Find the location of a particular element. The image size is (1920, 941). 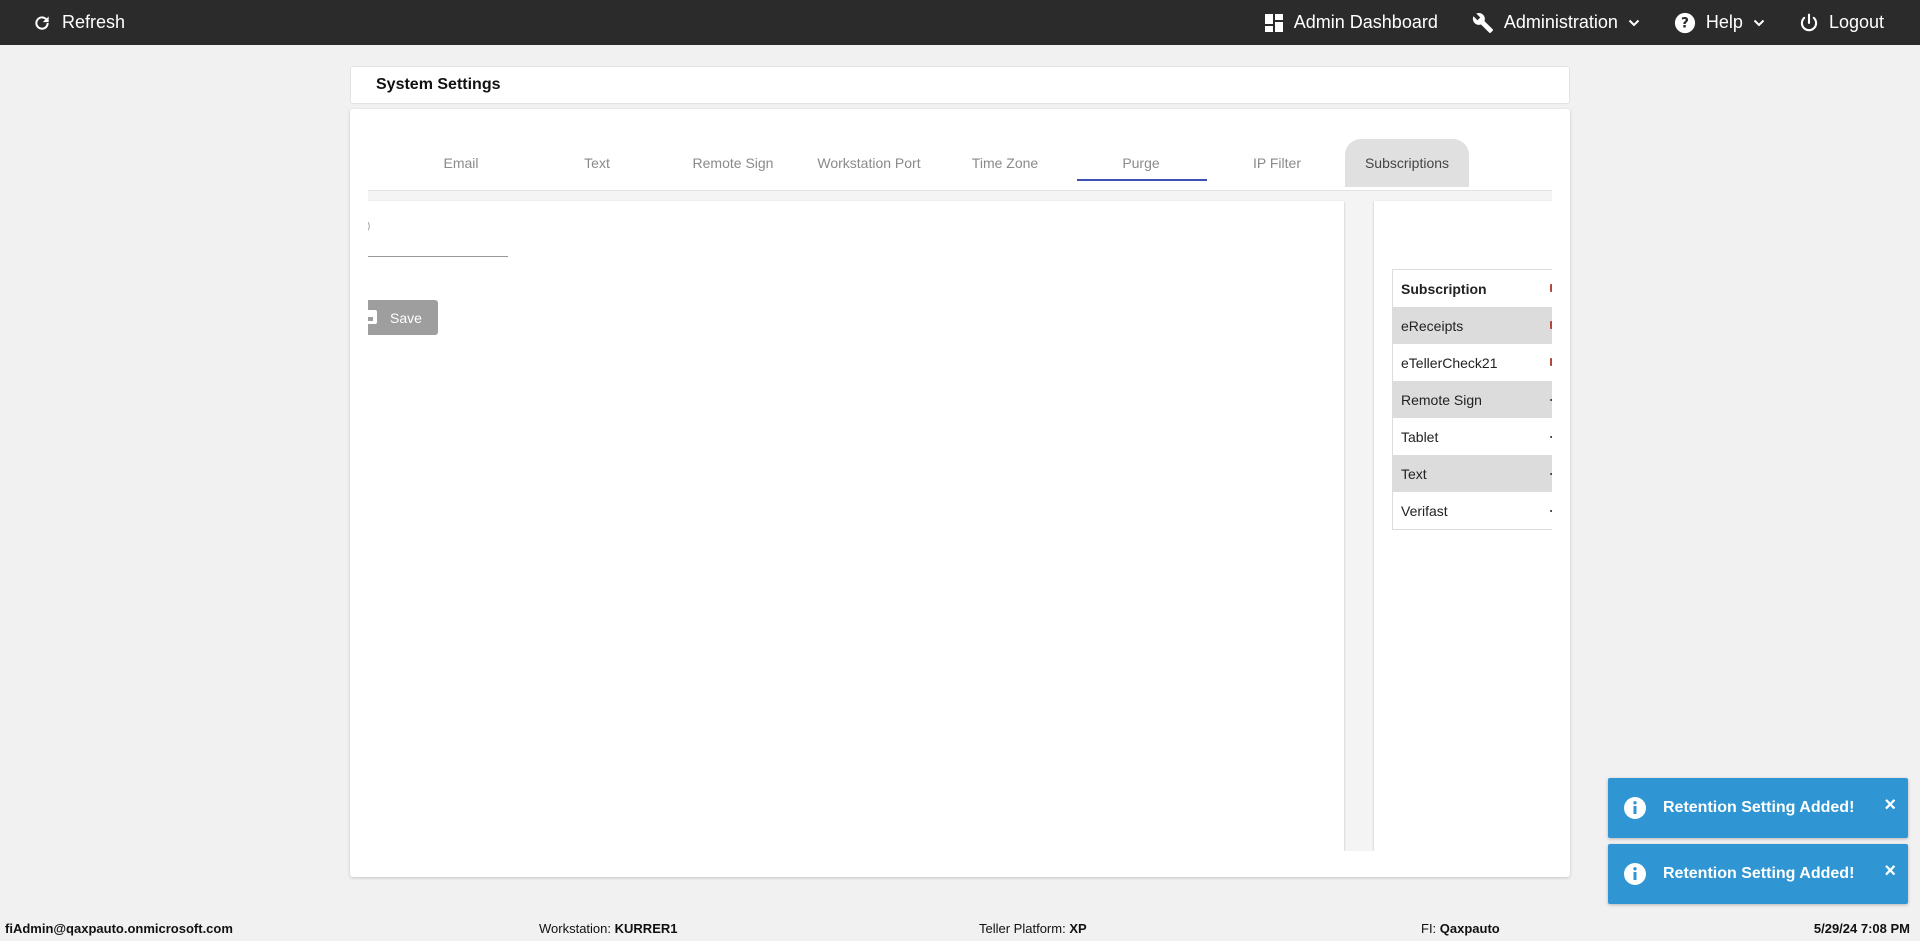

table-row: Verifast is located at coordinates (1472, 510).